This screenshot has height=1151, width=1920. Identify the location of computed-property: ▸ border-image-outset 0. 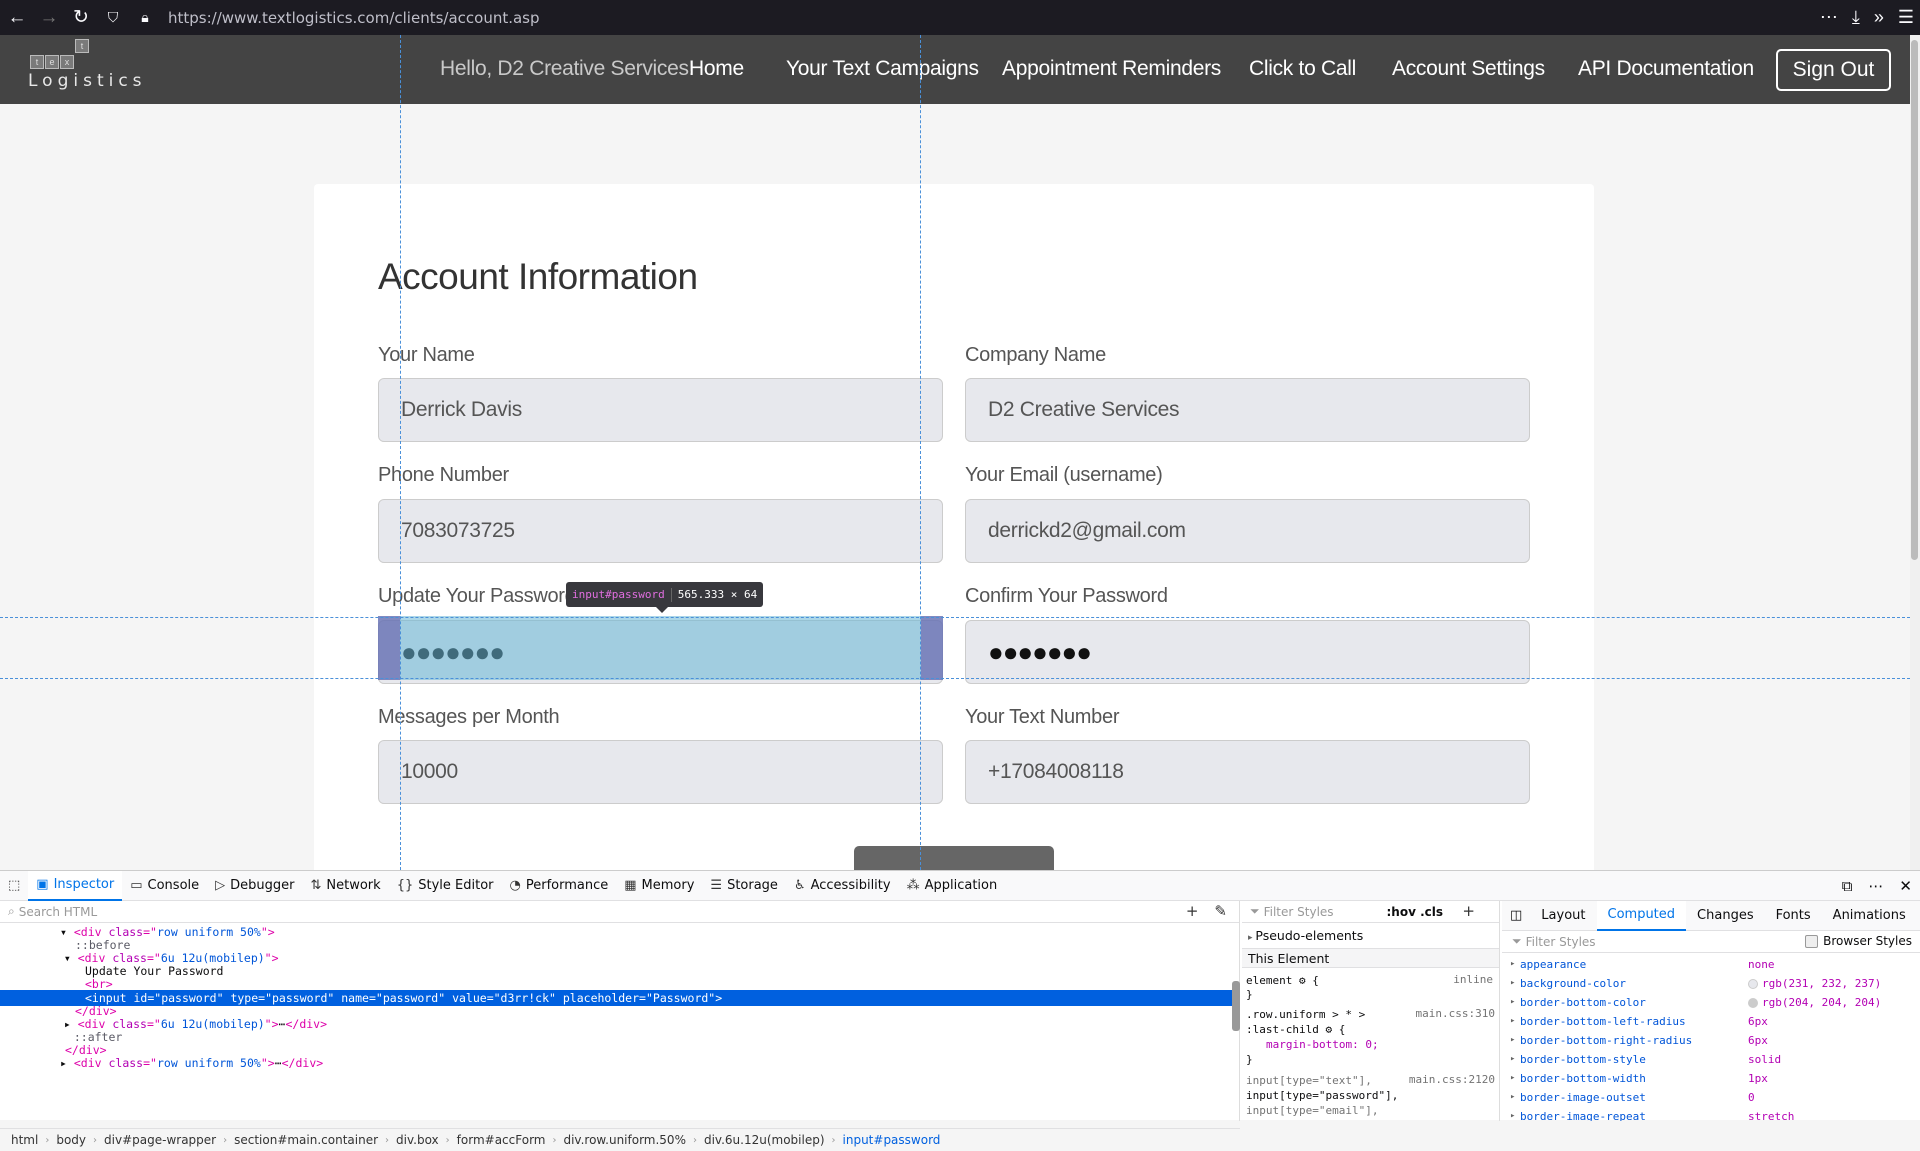
(1711, 1097).